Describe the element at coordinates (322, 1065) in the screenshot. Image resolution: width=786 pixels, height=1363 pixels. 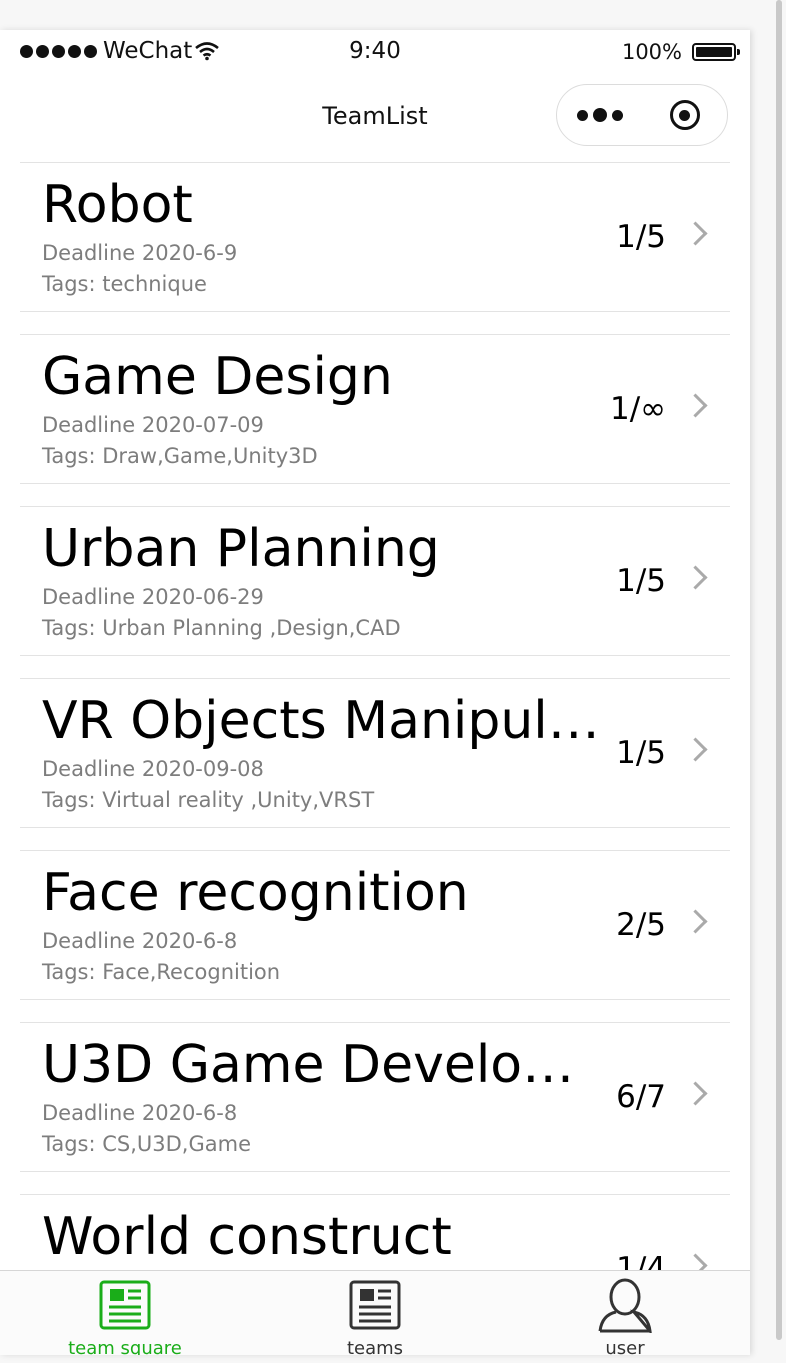
I see `team-title: U3D Game Development` at that location.